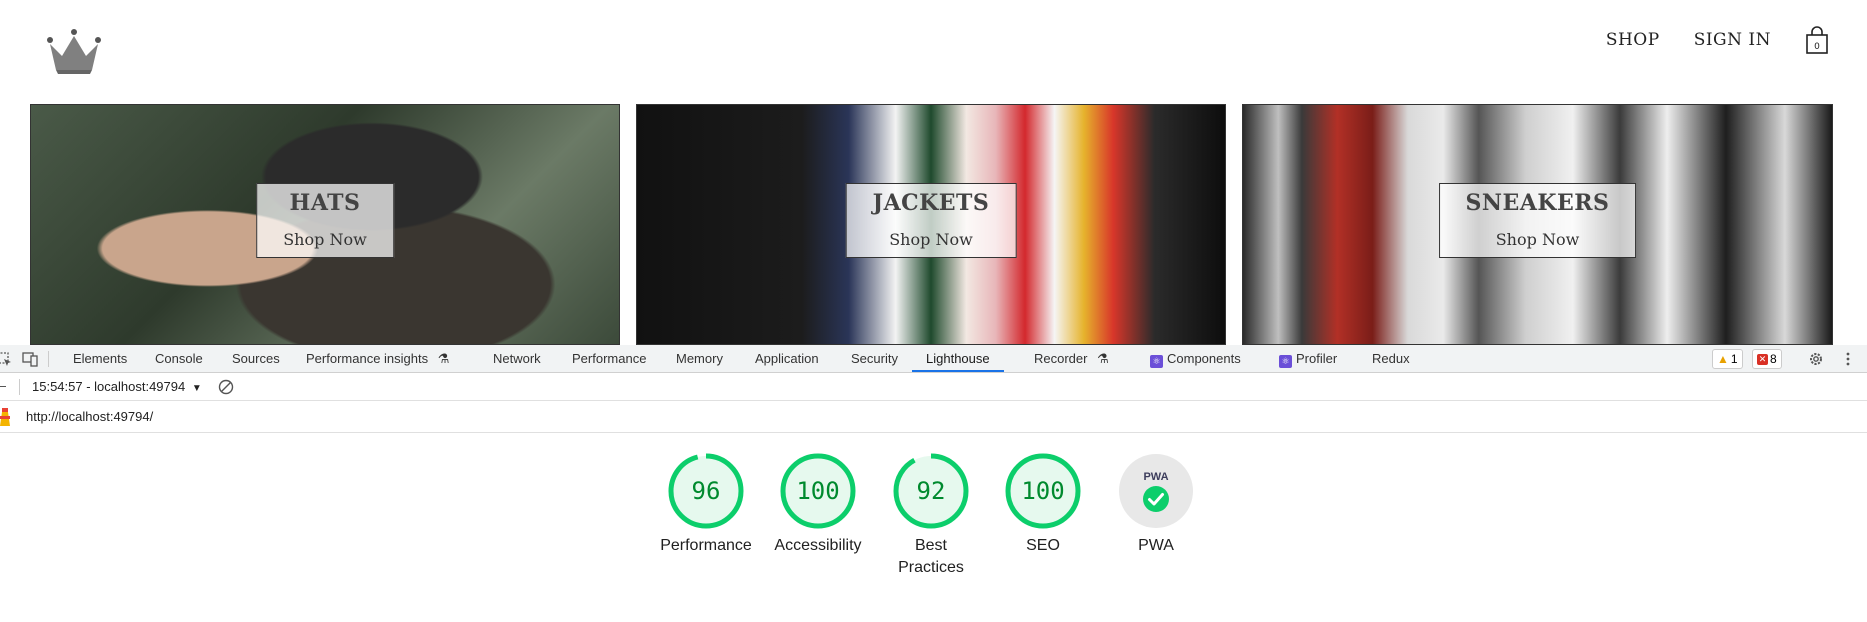  I want to click on score-value: 92, so click(931, 491).